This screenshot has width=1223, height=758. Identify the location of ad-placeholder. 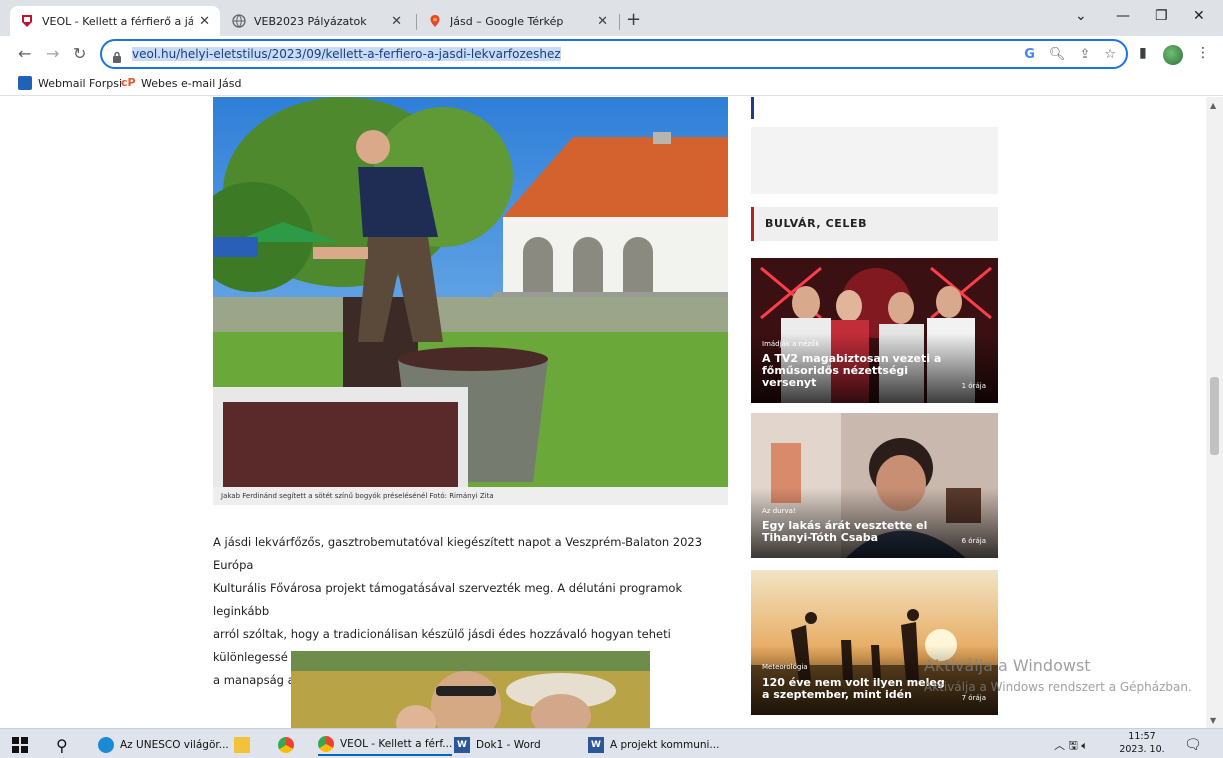
(874, 160).